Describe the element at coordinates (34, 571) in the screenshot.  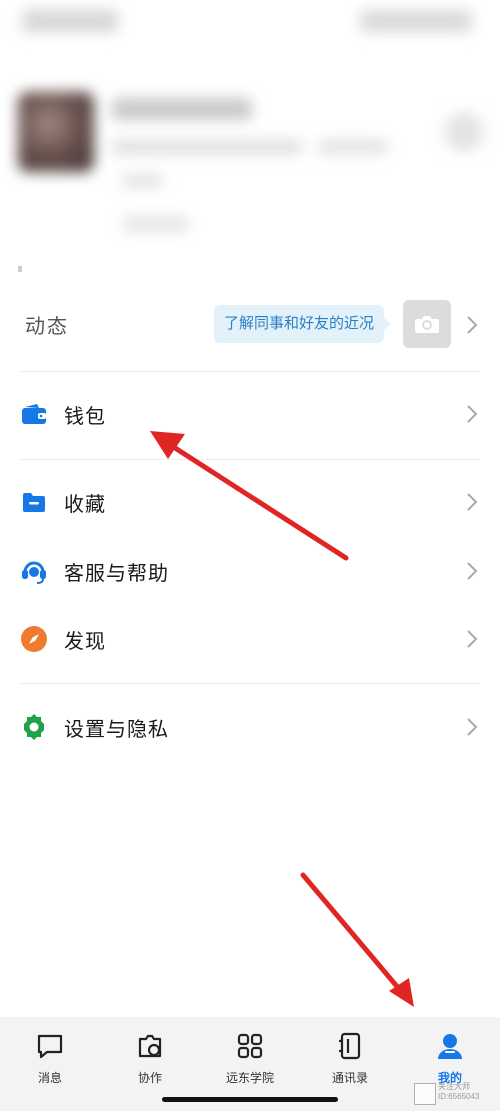
I see `headset-icon` at that location.